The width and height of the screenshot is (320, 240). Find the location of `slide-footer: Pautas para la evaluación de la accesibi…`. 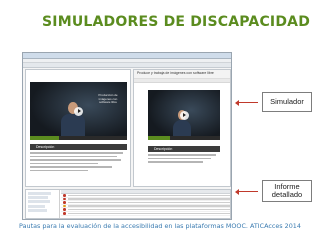

slide-footer: Pautas para la evaluación de la accesibi… is located at coordinates (160, 226).